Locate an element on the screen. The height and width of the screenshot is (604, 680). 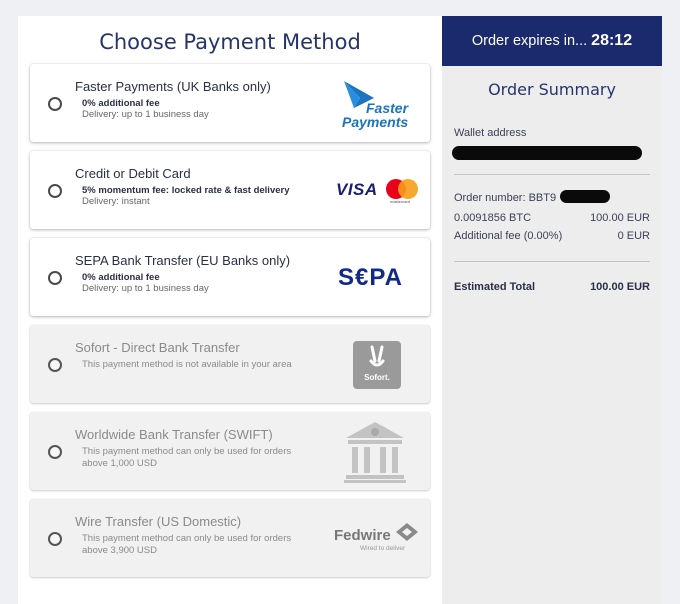
btc-amount: 0.0091856 BTC is located at coordinates (493, 218).